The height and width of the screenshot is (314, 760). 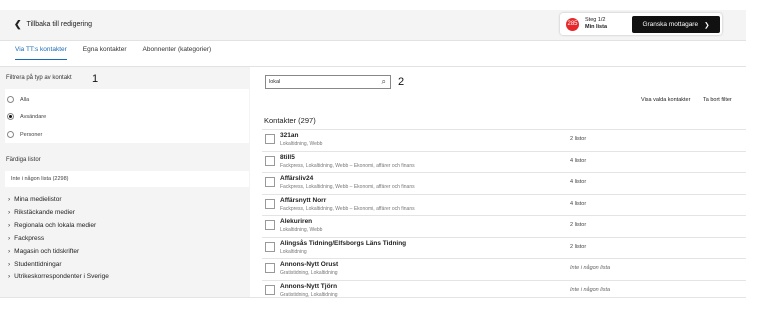 I want to click on contact-name: Alingsås Tidning/Elfsborgs Läns Tidning, so click(x=343, y=243).